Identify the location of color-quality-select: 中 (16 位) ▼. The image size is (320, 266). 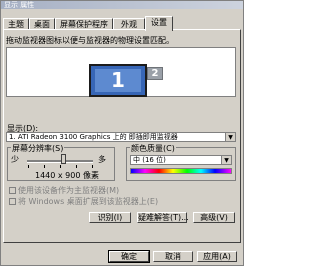
(181, 160).